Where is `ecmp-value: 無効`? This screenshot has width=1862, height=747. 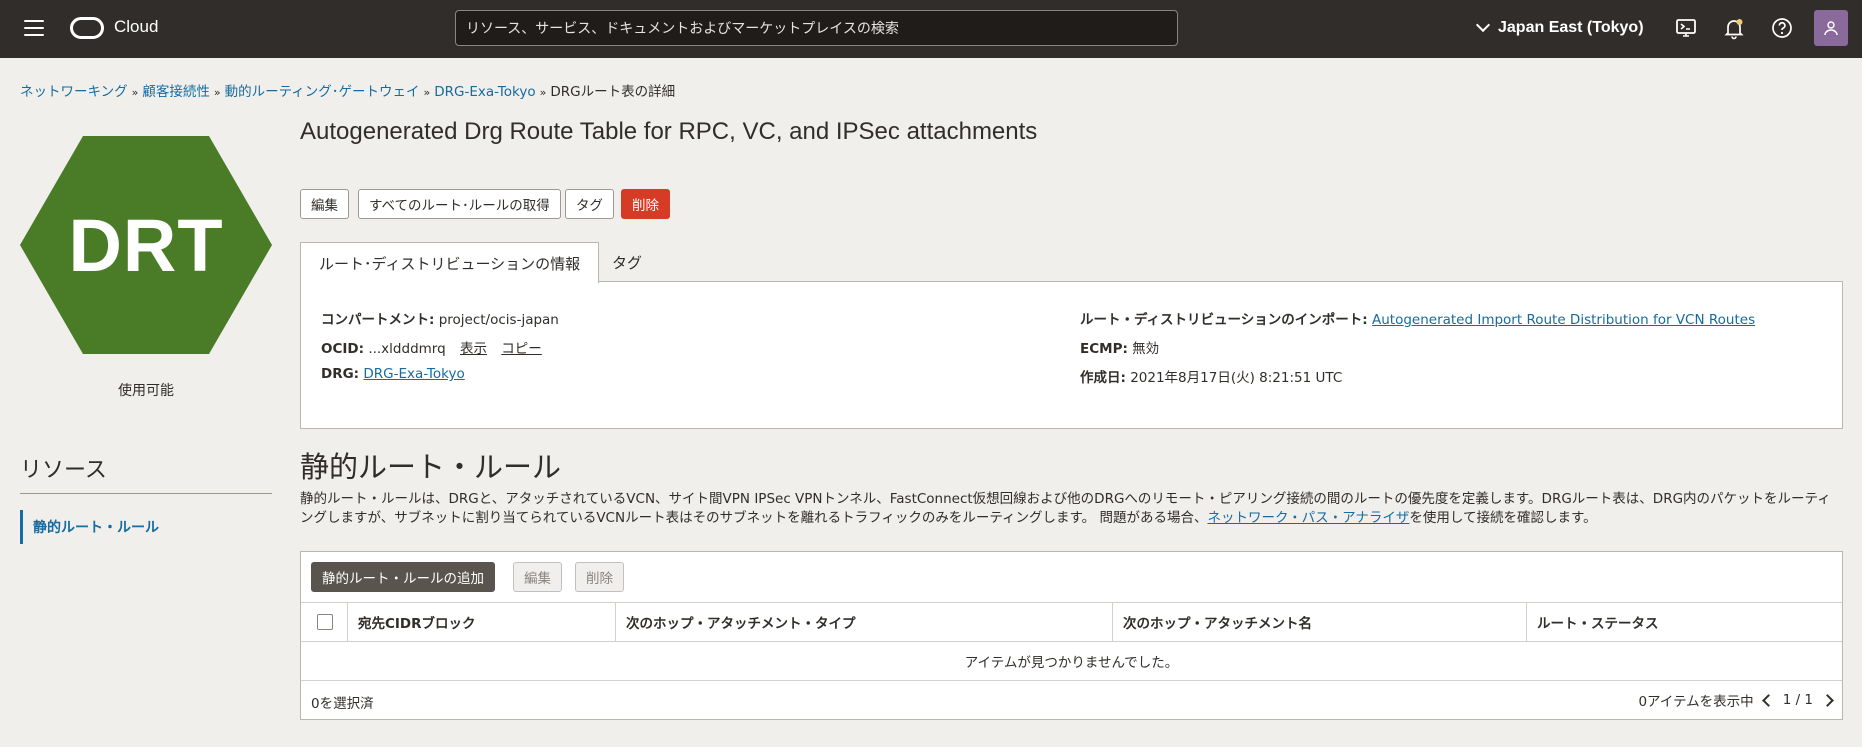
ecmp-value: 無効 is located at coordinates (1146, 349).